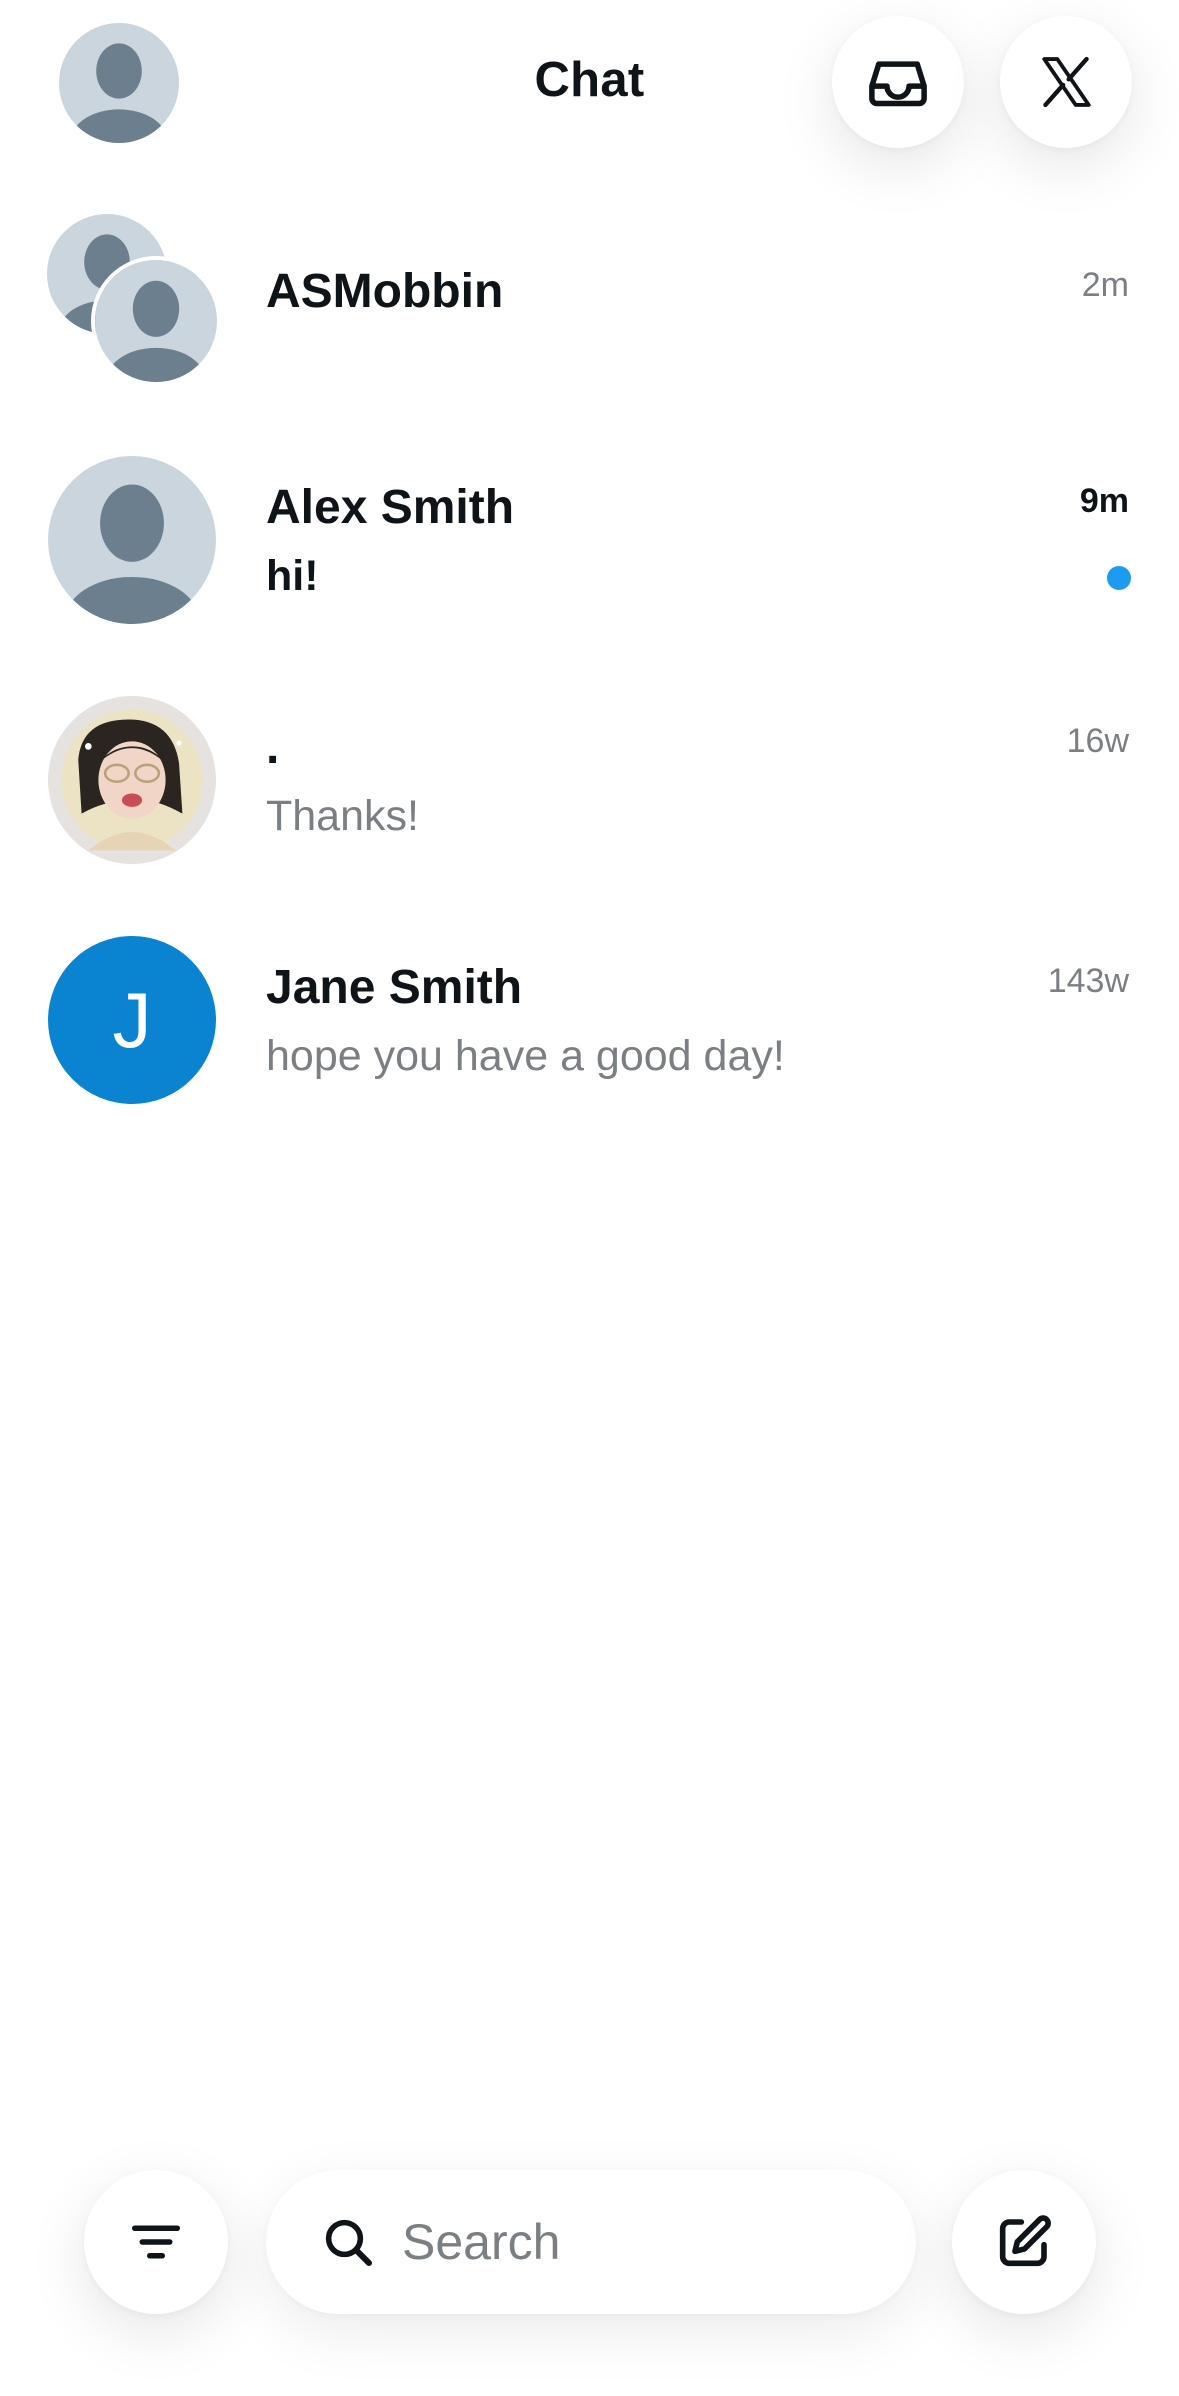  What do you see at coordinates (525, 1056) in the screenshot?
I see `conversation-preview: hope you have a good day!` at bounding box center [525, 1056].